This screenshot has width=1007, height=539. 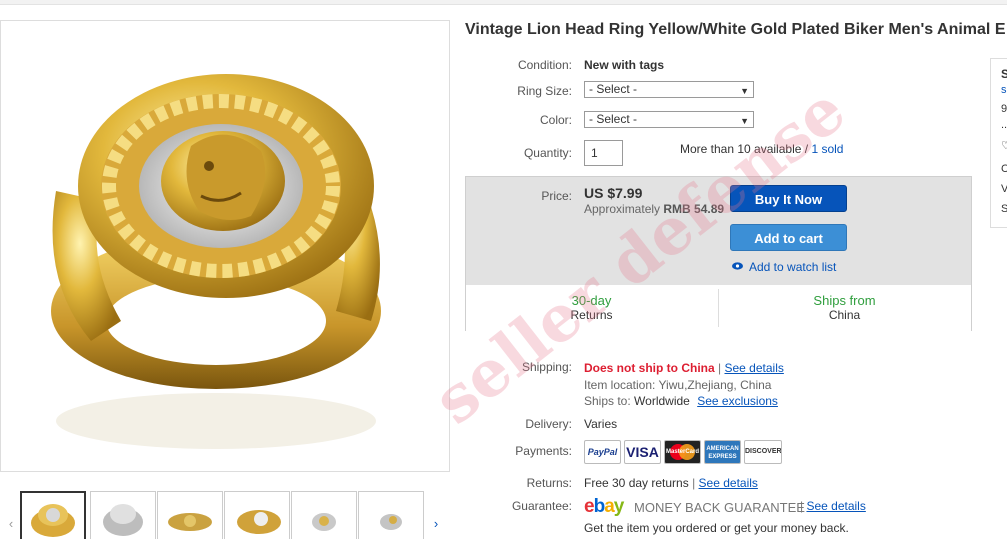 I want to click on shipping-see-details-link: See details, so click(x=753, y=368).